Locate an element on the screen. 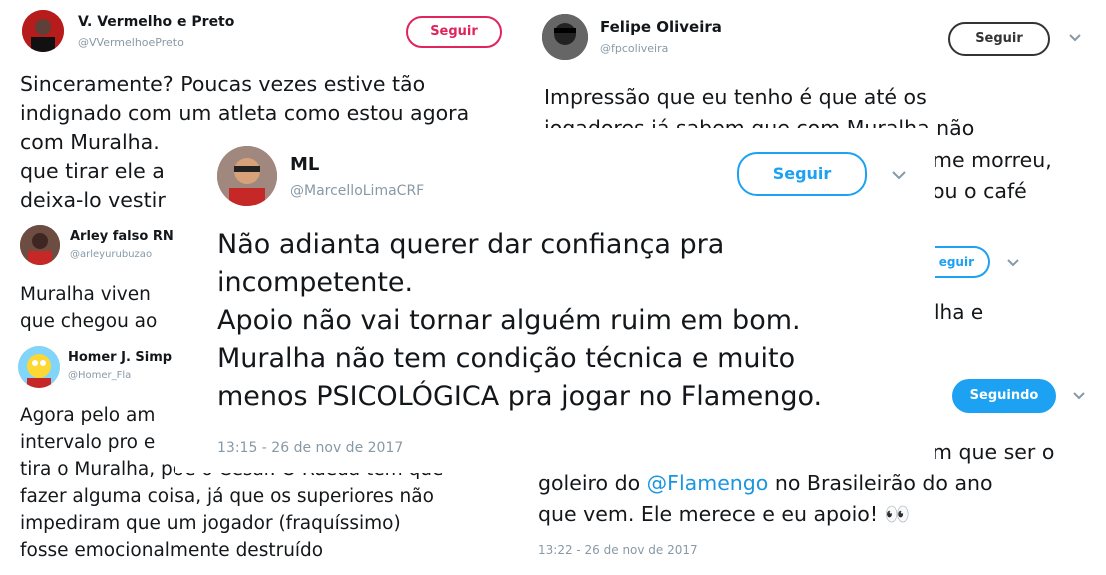 The image size is (1106, 575). author-name: Homer J. Simp is located at coordinates (120, 357).